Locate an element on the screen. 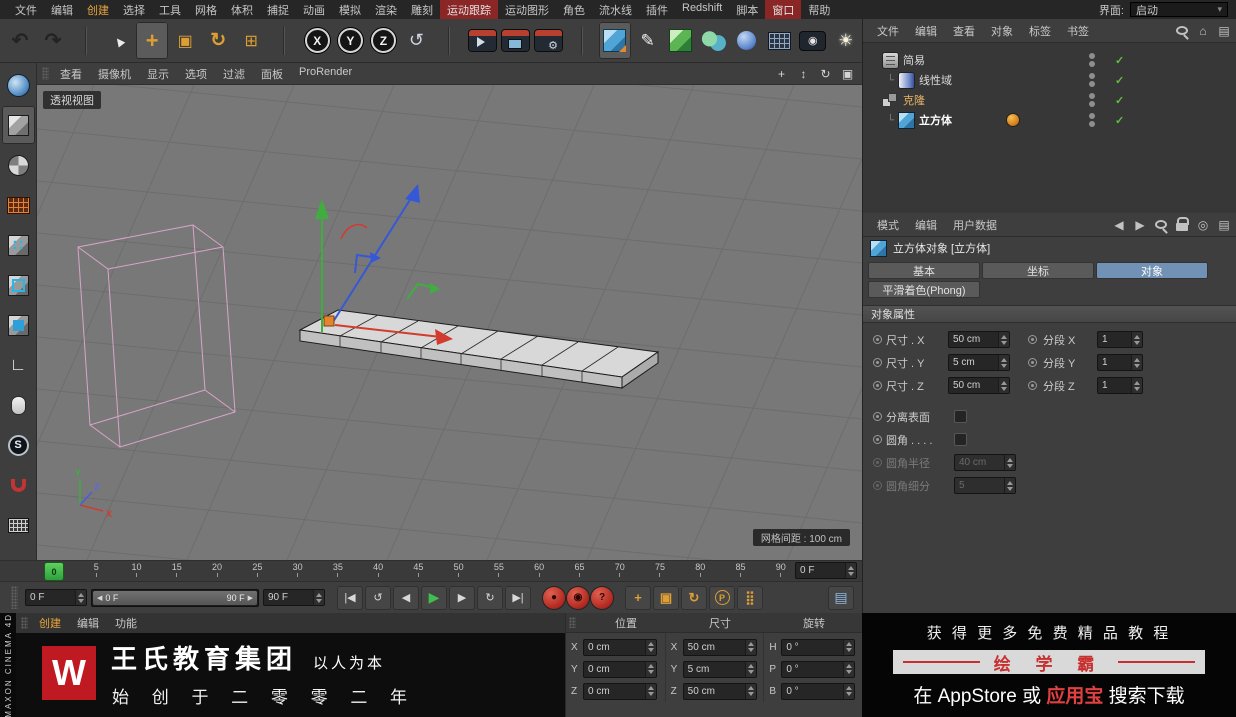 This screenshot has width=1236, height=717. lock-icon is located at coordinates (1182, 224).